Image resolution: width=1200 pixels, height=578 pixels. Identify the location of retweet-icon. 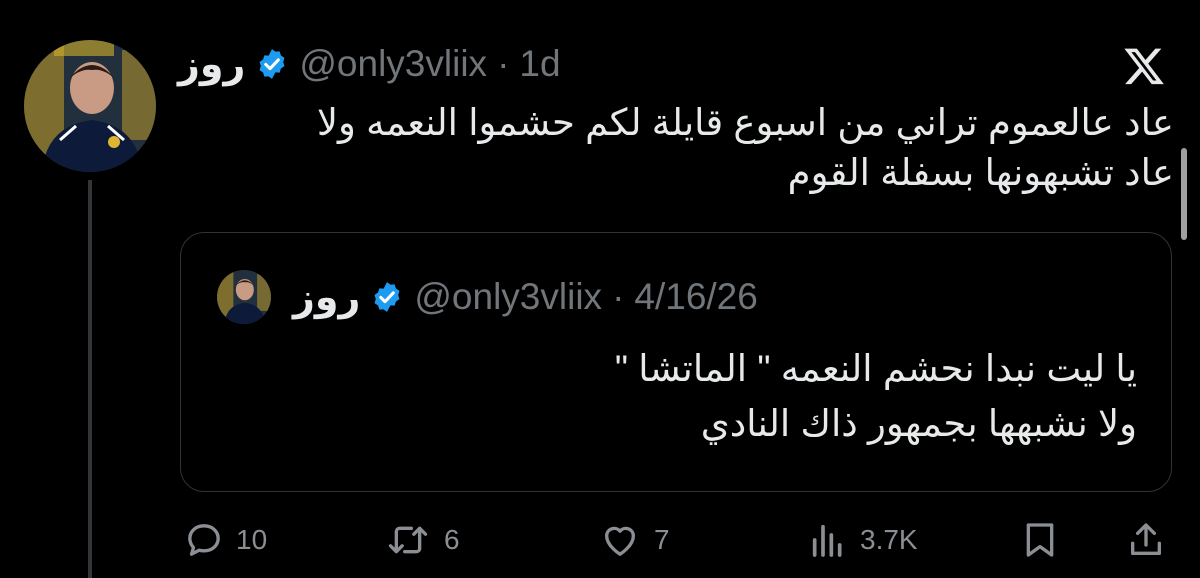
(408, 540).